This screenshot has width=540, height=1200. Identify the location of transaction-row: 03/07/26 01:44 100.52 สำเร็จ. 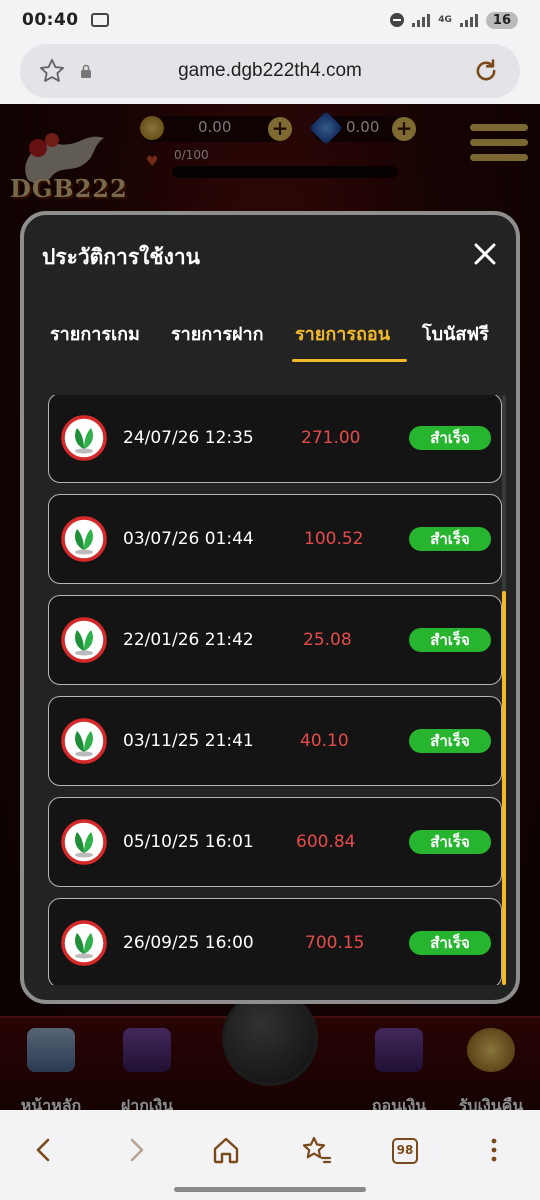
(275, 539).